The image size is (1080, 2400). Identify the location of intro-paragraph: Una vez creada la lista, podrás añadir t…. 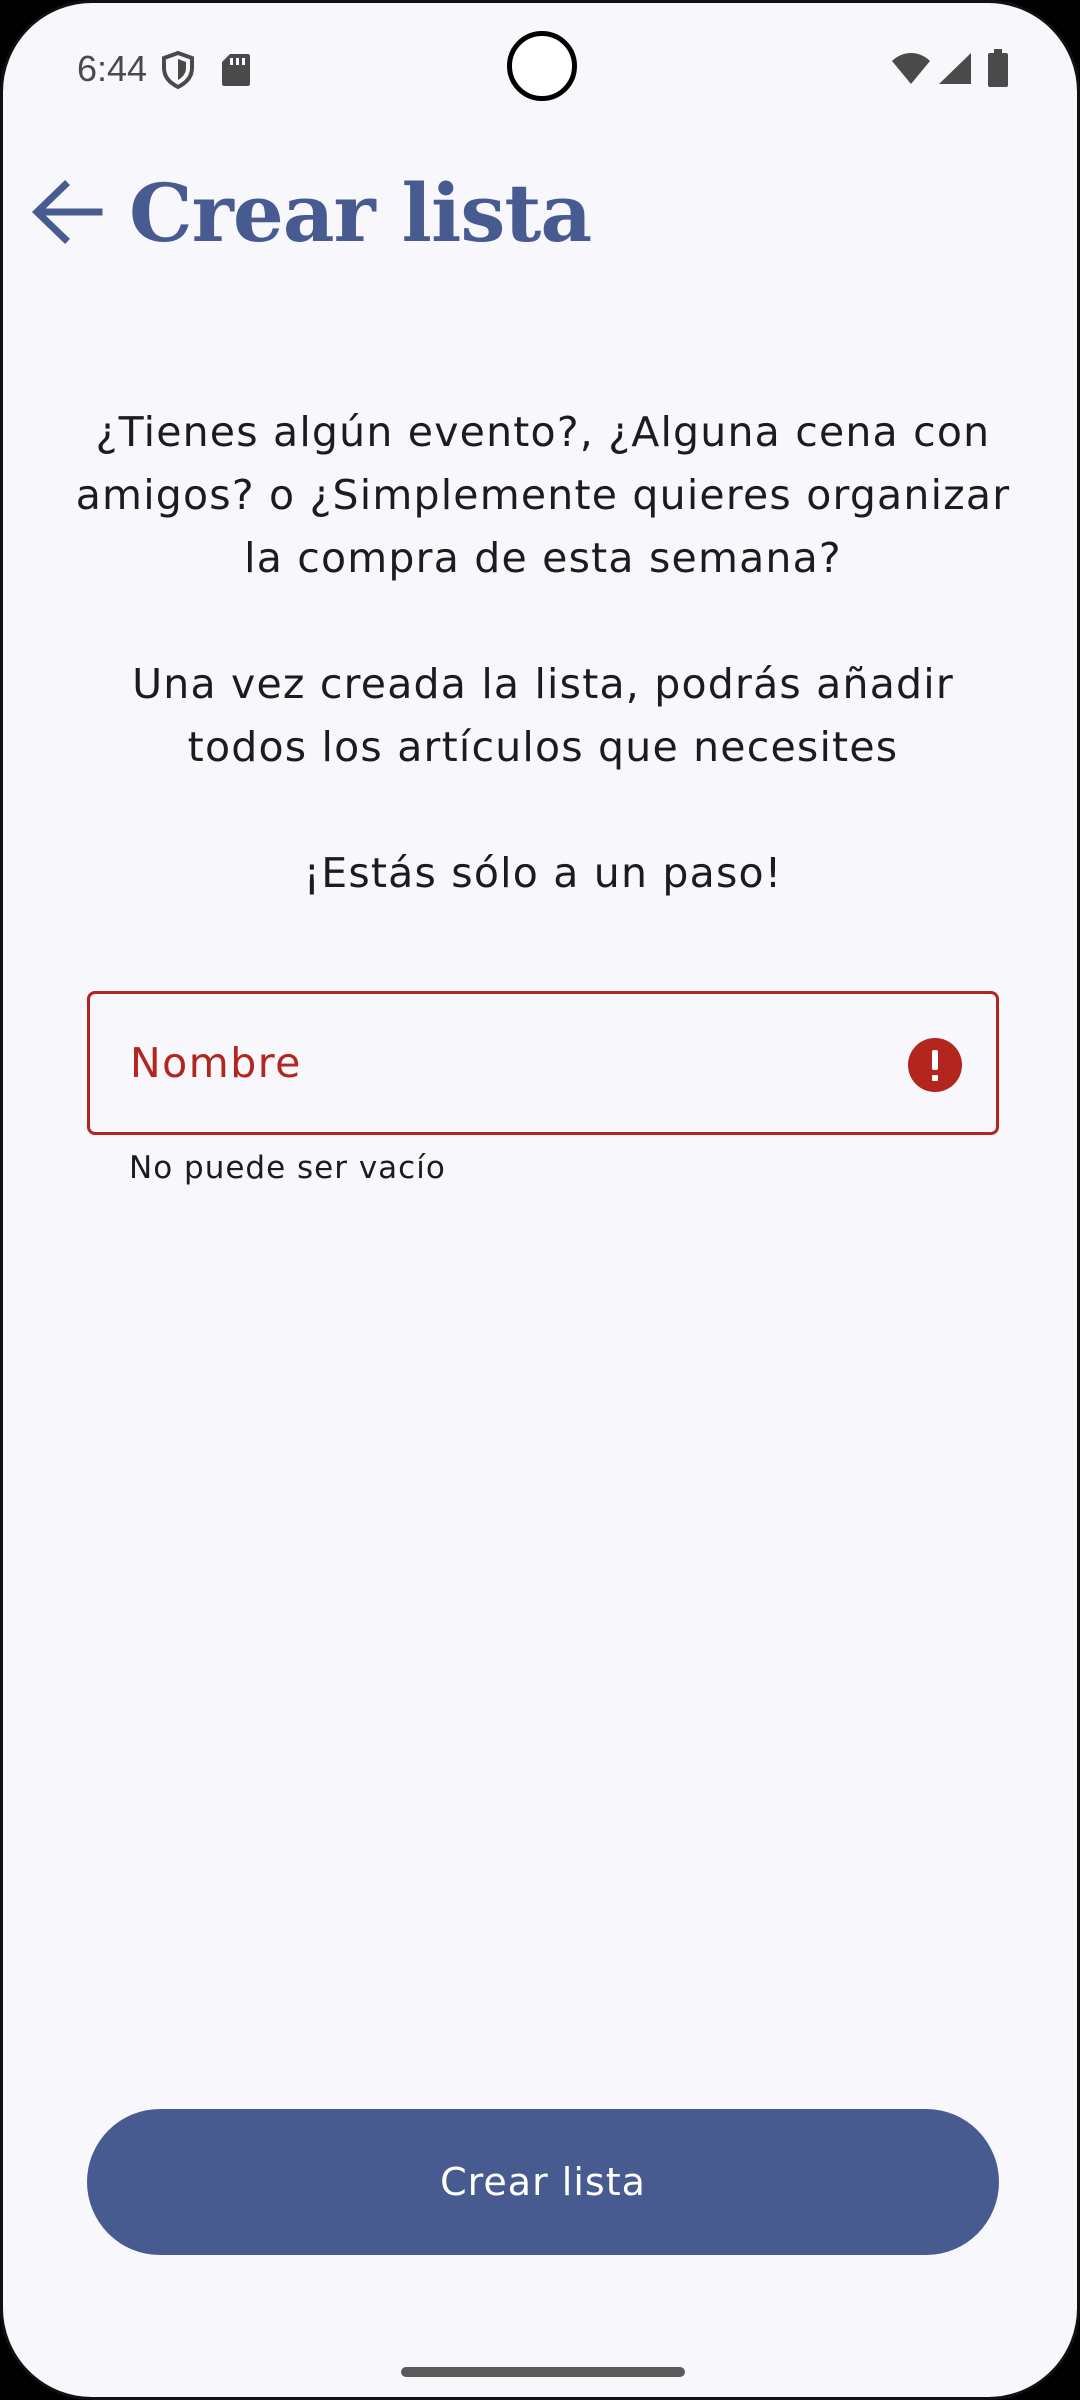
(543, 715).